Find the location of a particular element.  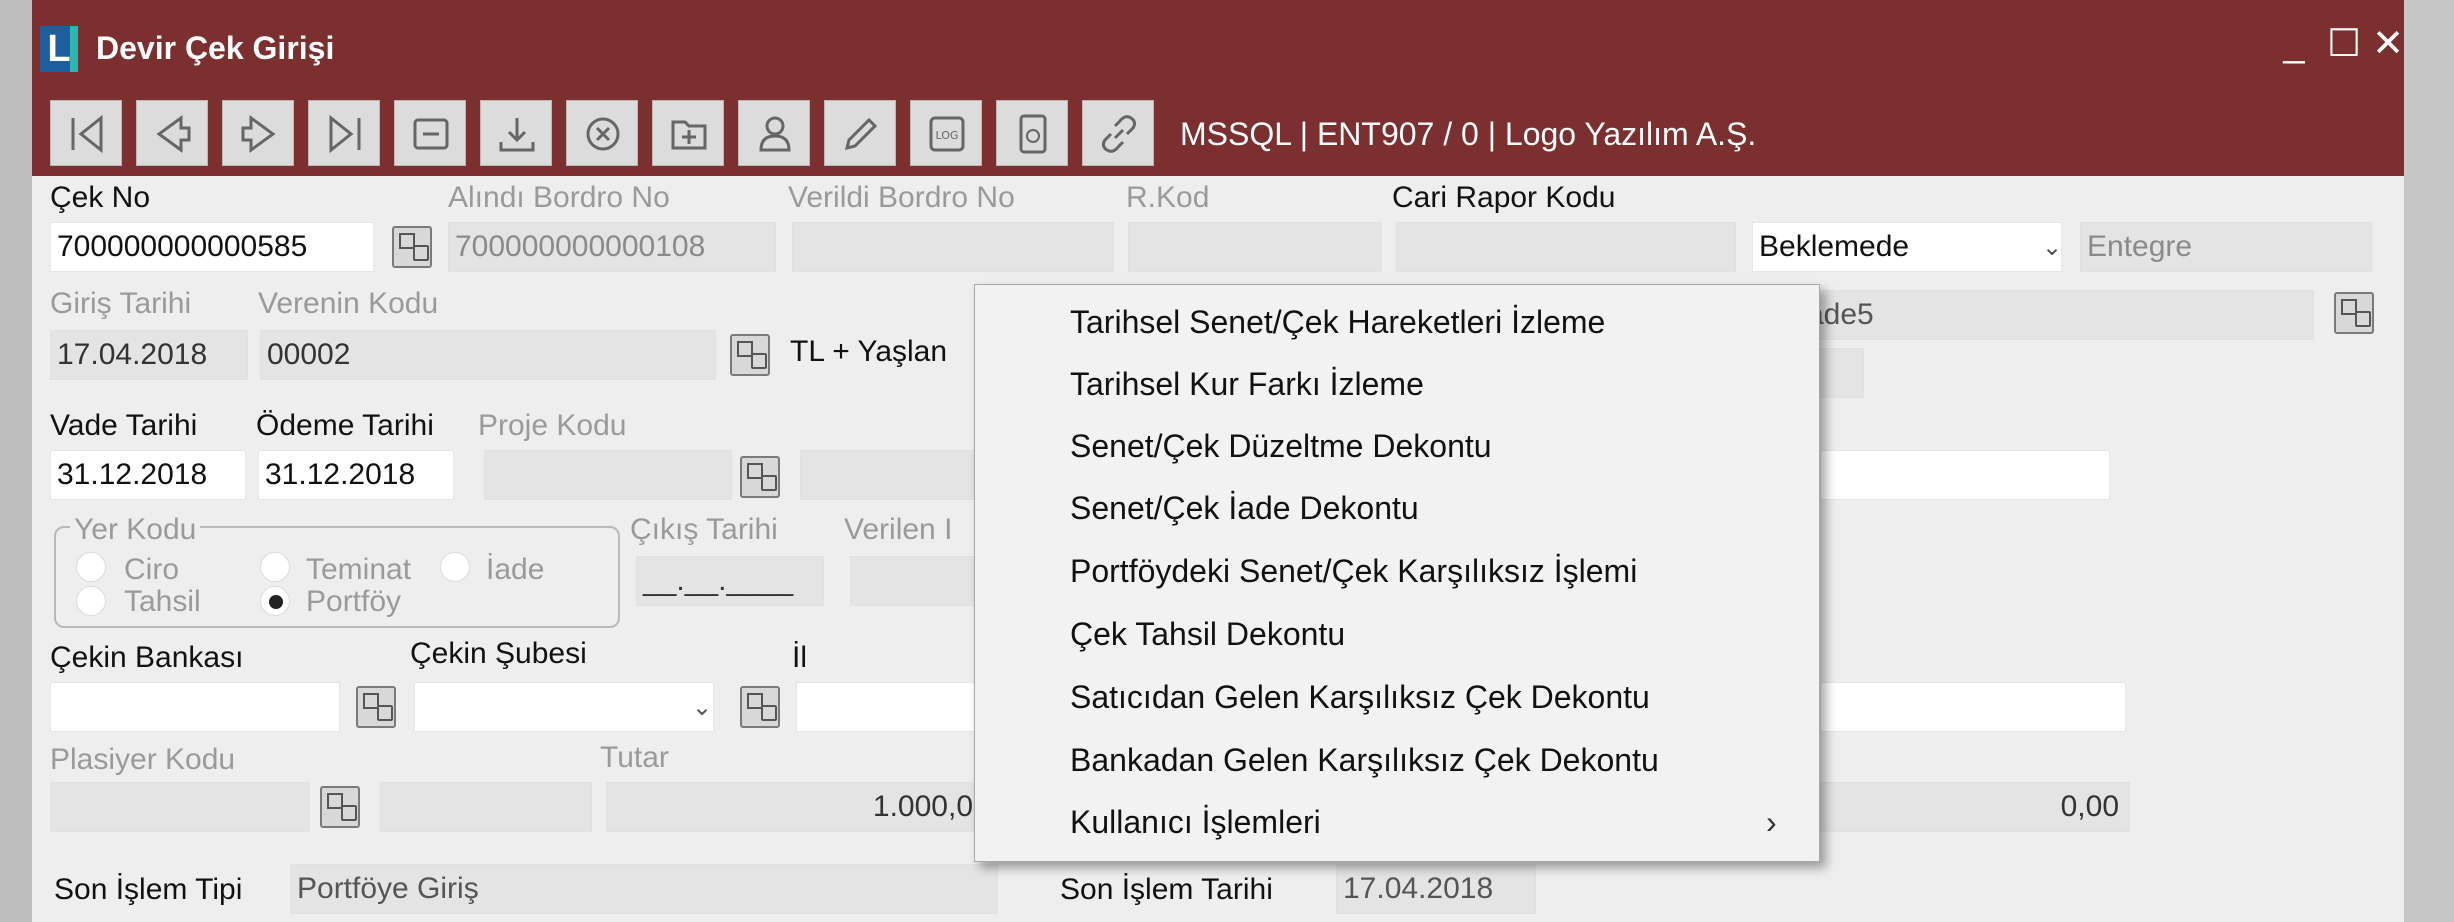

odeme-tarihi-label: Ödeme Tarihi is located at coordinates (345, 425).